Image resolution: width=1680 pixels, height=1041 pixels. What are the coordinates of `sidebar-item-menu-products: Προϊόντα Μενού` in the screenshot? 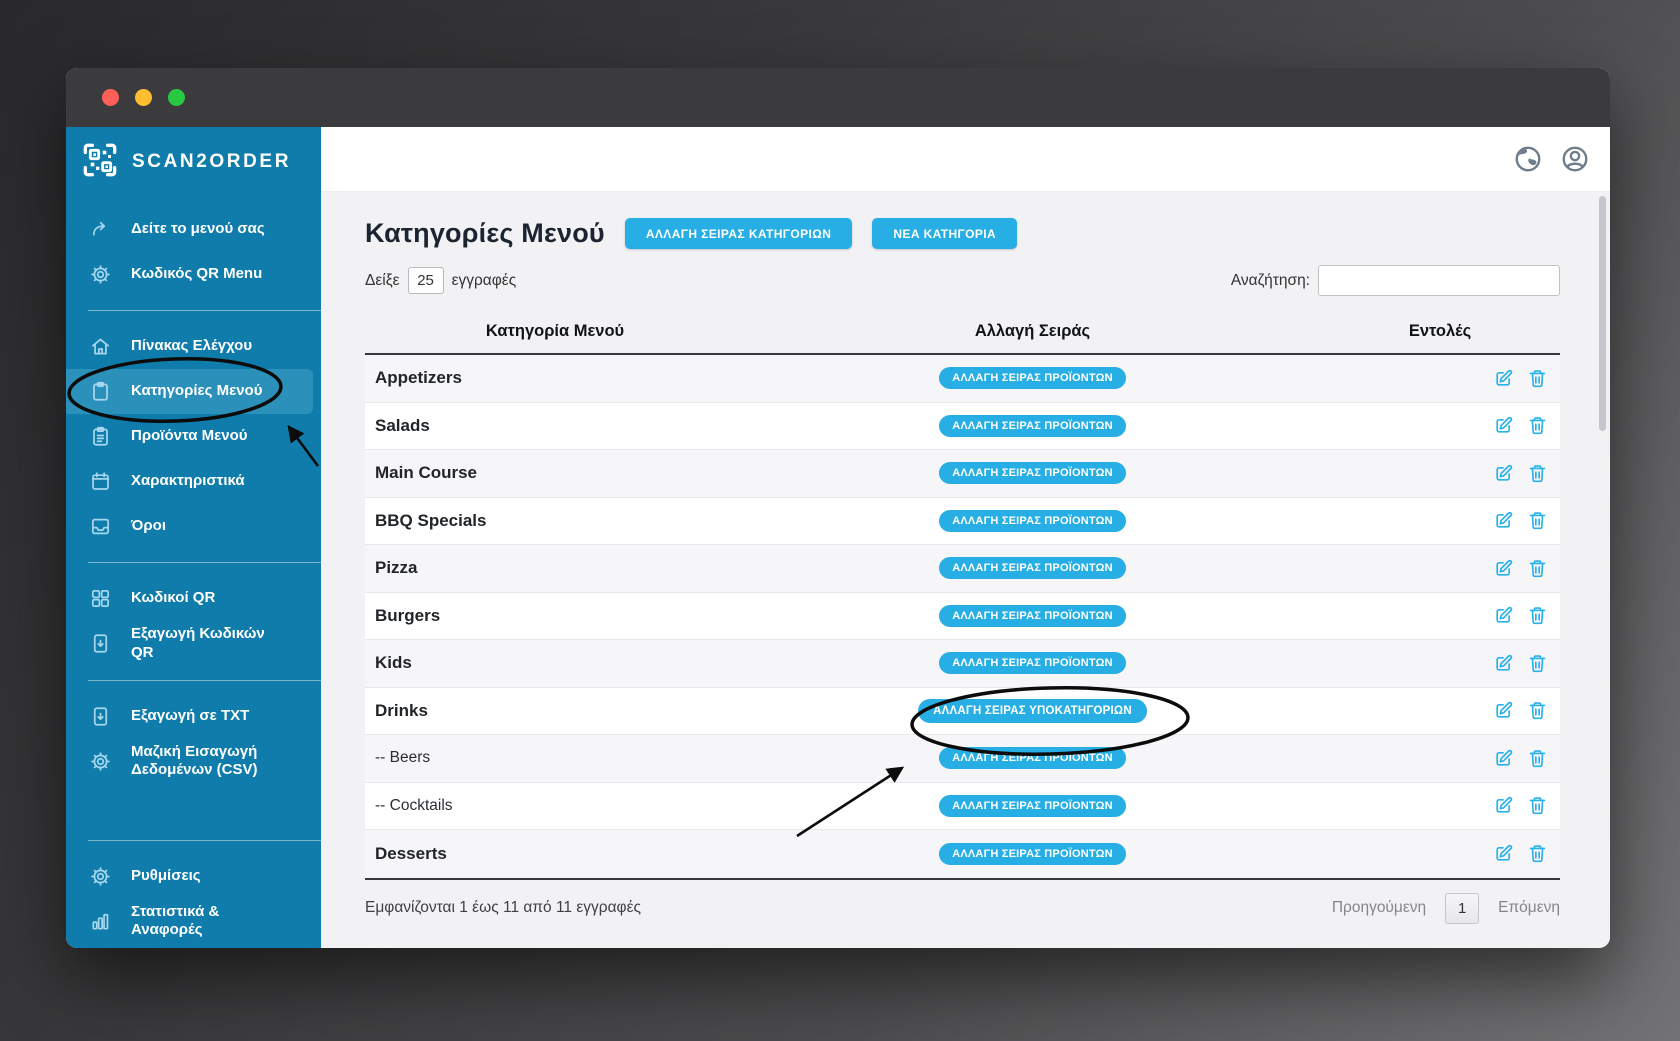 It's located at (189, 436).